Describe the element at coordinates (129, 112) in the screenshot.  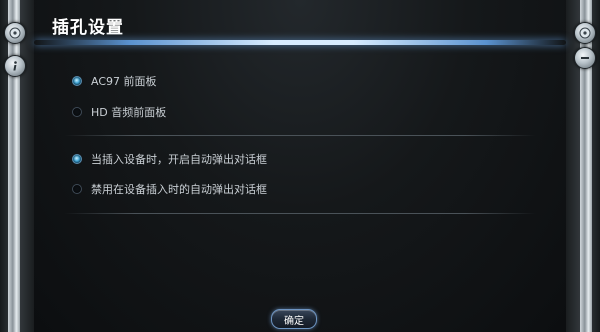
I see `option-label: HD 音频前面板` at that location.